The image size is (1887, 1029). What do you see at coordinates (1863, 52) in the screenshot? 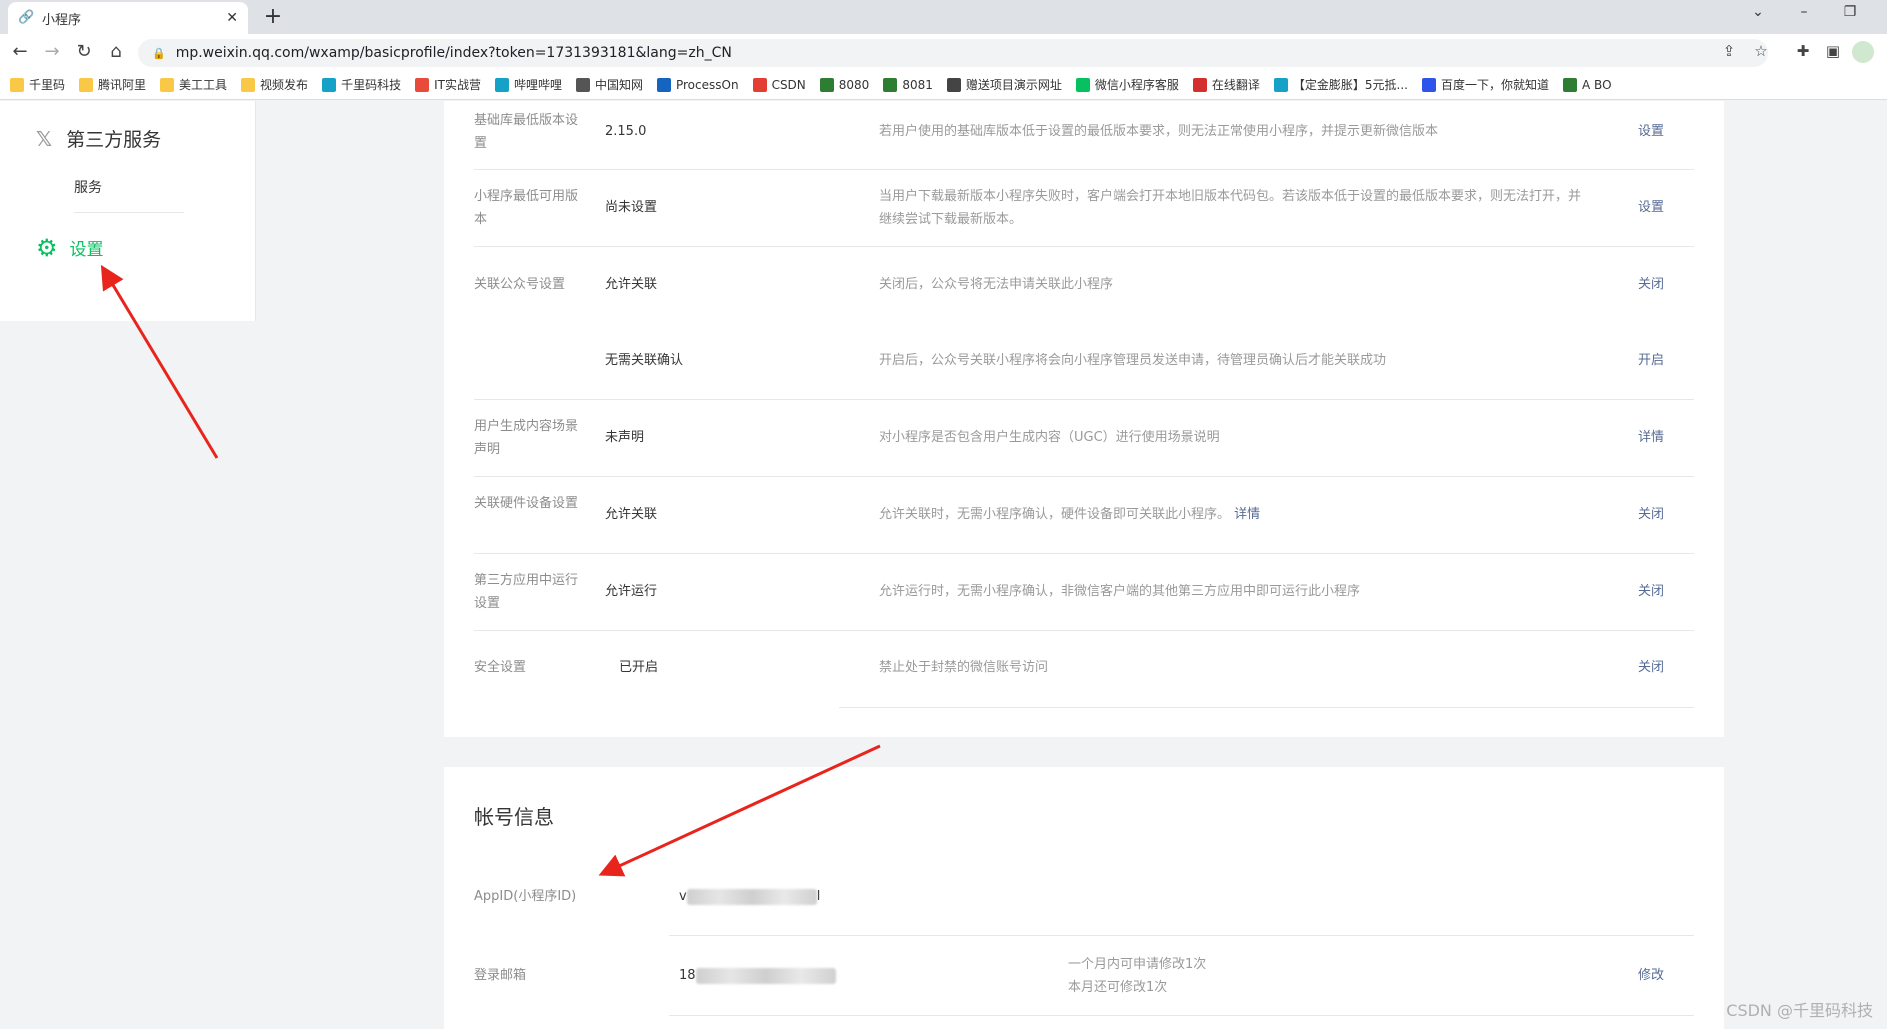
I see `profile-avatar` at bounding box center [1863, 52].